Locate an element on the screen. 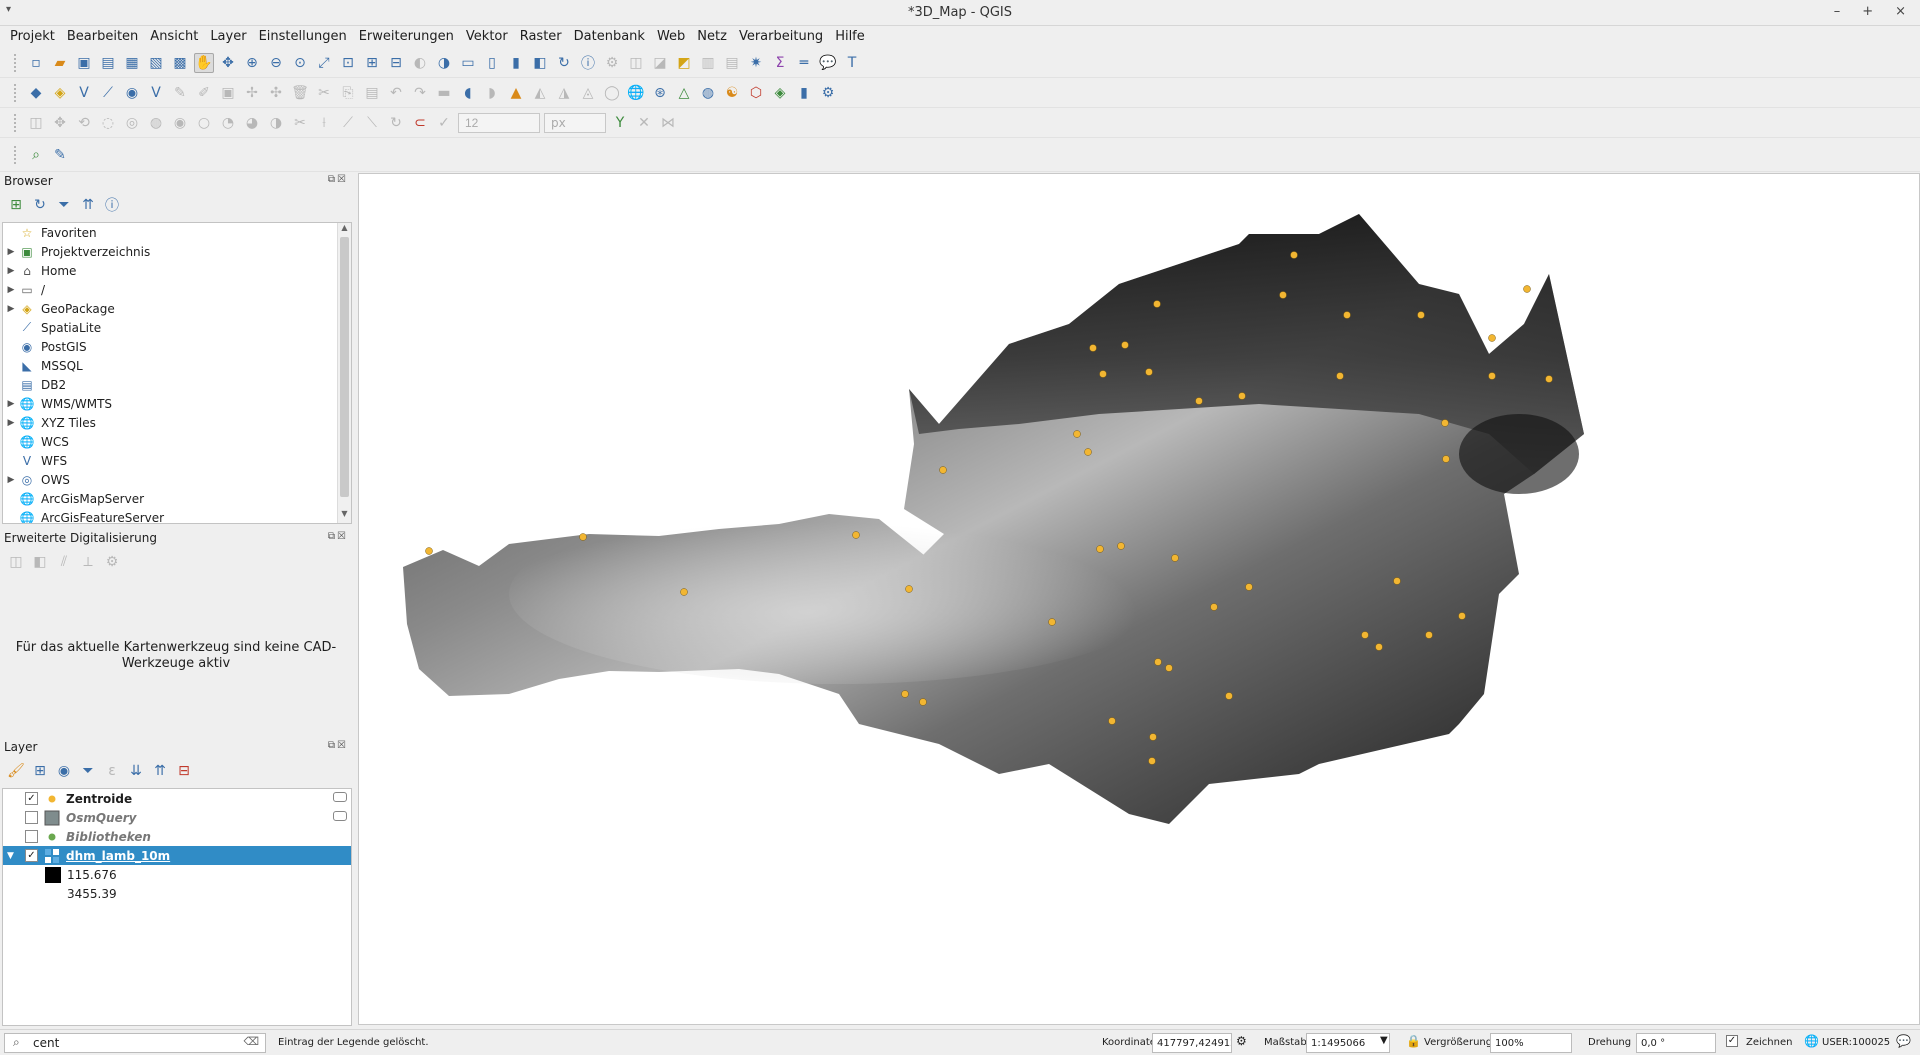  menu-hilfe: Hilfe is located at coordinates (850, 37).